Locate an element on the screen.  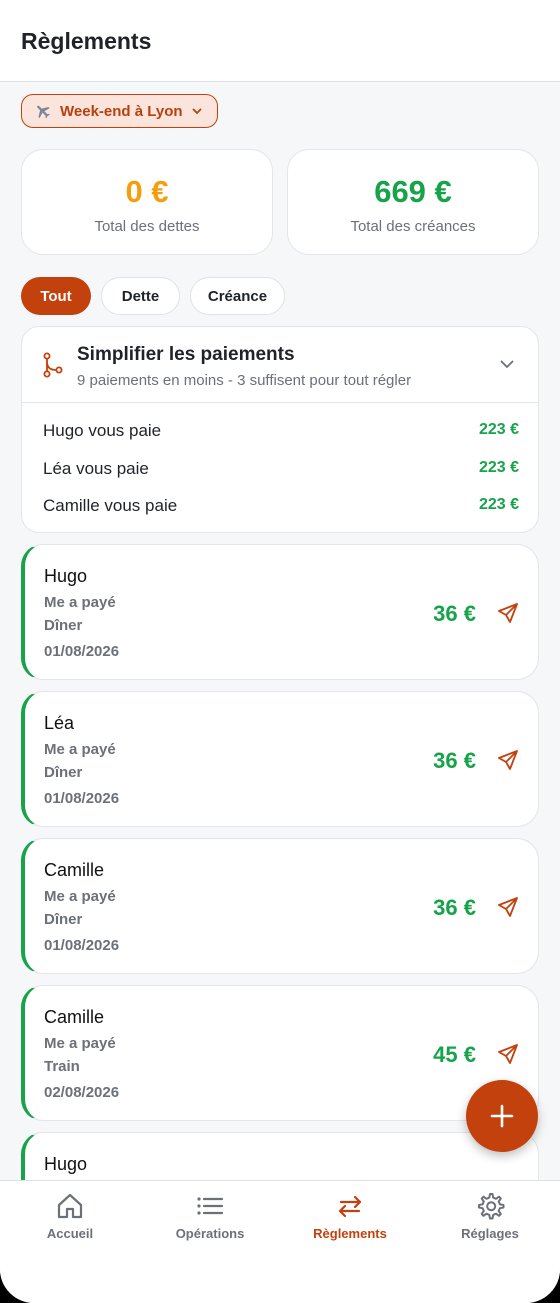
payment-card: Hugo Me a payé Dîner 01/08/2026 36 € is located at coordinates (280, 612).